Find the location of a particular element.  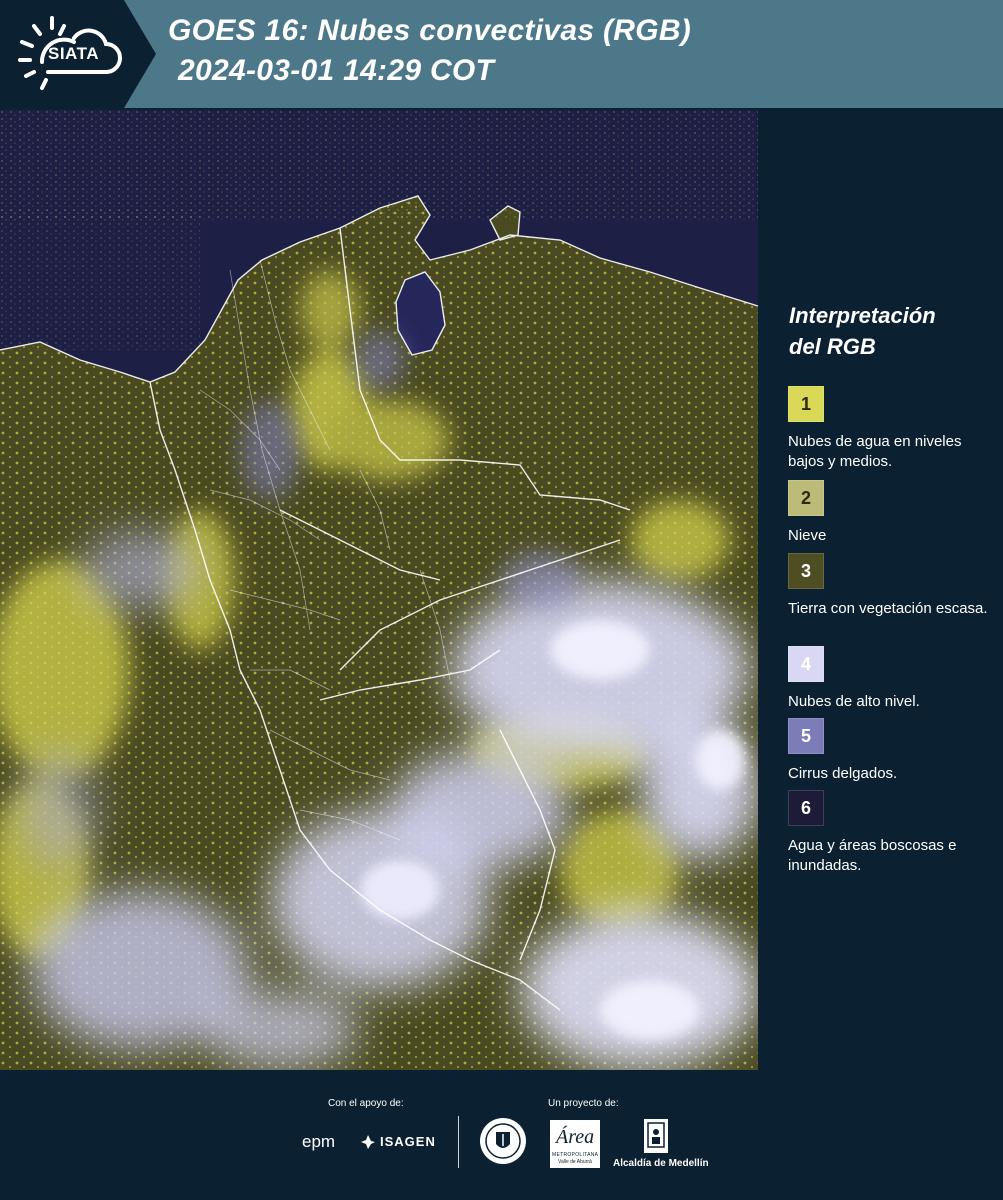

ocean-cloud-speckle-west is located at coordinates (100, 280).